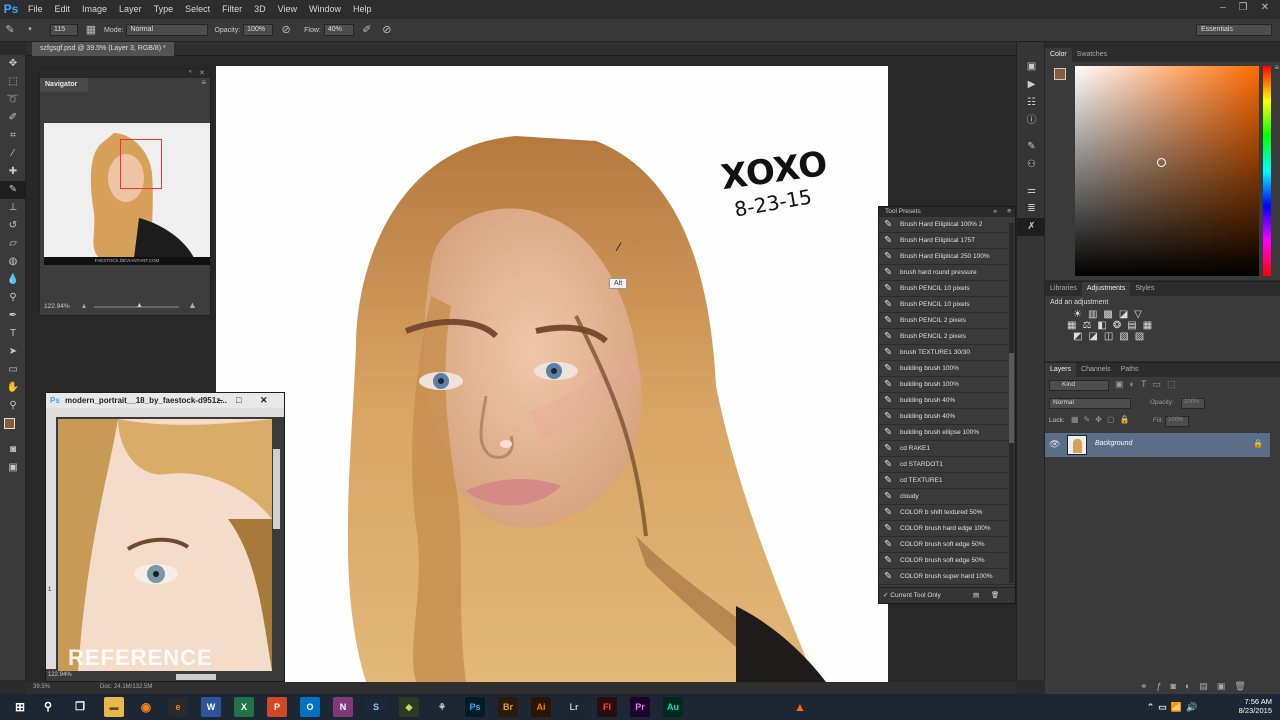 This screenshot has height=720, width=1280. Describe the element at coordinates (640, 707) in the screenshot. I see `taskbar-app-icon: Pr` at that location.